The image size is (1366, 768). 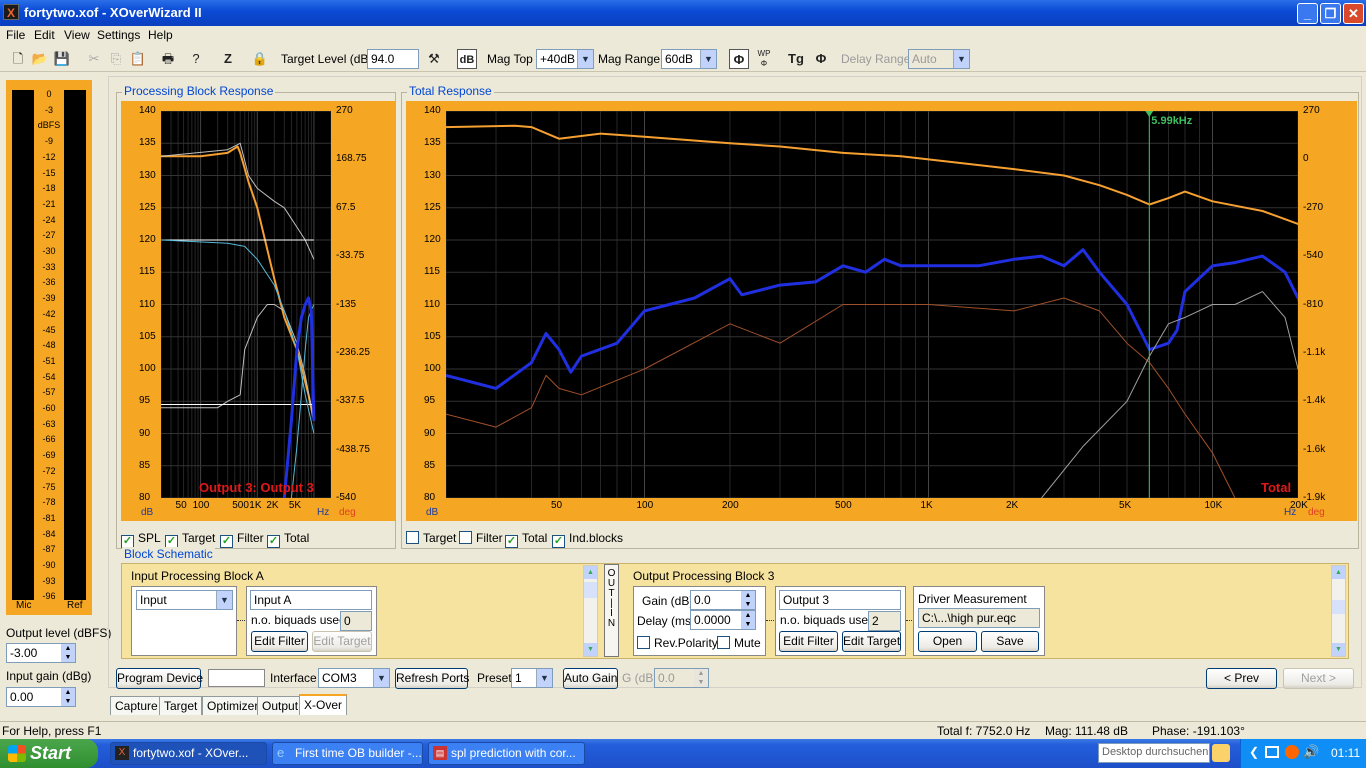 What do you see at coordinates (689, 59) in the screenshot?
I see `mag-range-select: 60dB ▼` at bounding box center [689, 59].